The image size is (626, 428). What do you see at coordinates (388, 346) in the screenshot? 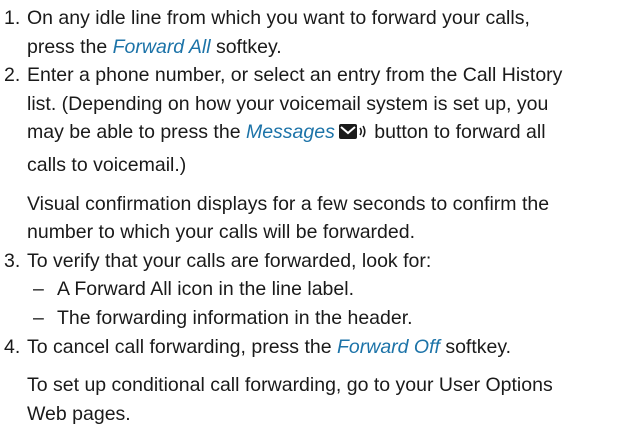
I see `softkey-forward-off: Forward Off` at bounding box center [388, 346].